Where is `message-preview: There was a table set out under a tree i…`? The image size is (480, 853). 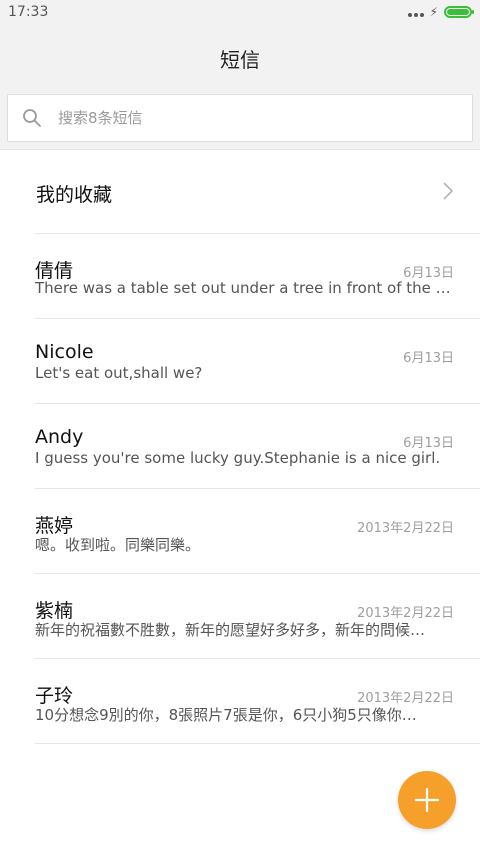 message-preview: There was a table set out under a tree i… is located at coordinates (245, 288).